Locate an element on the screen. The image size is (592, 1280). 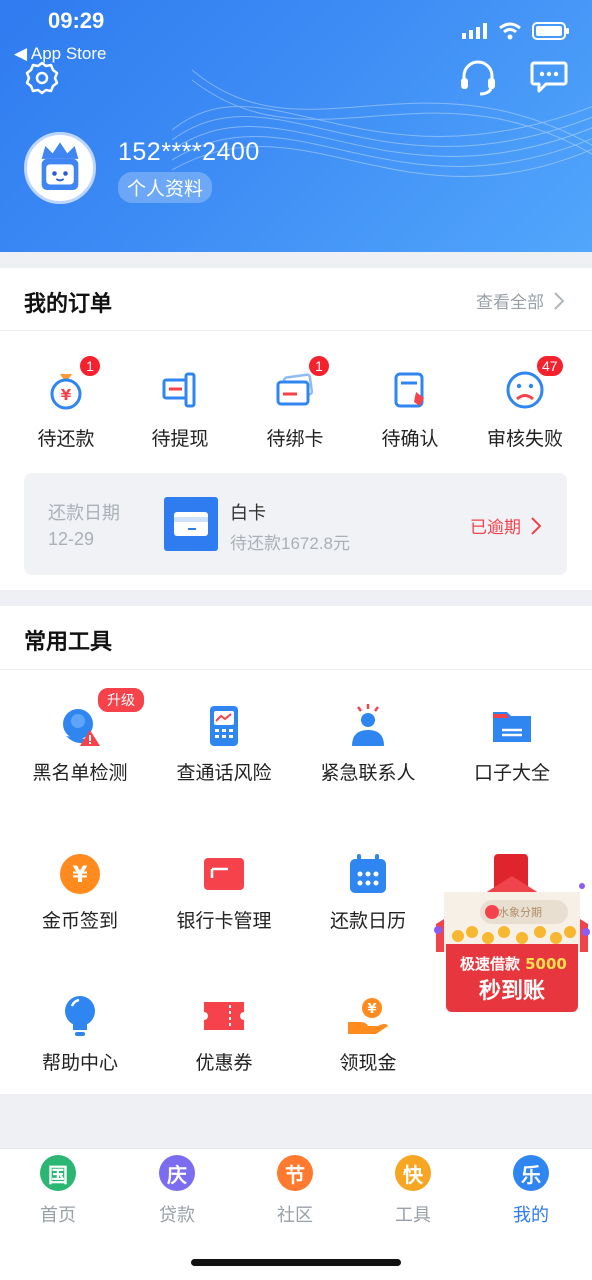
call-risk-icon is located at coordinates (224, 726).